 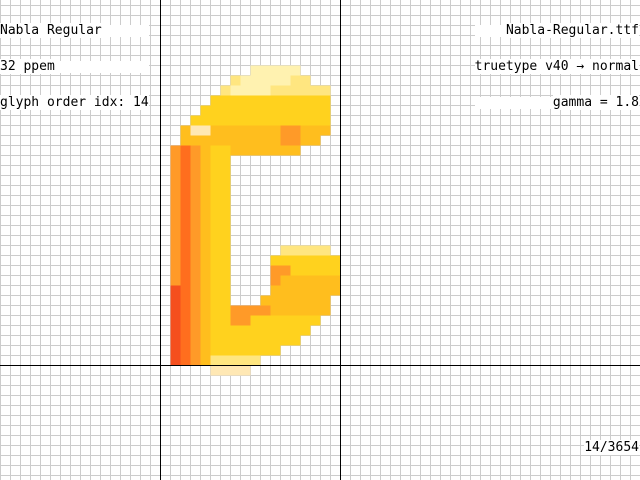 I want to click on glyph-order-index: glyph order idx: 14, so click(x=74, y=102).